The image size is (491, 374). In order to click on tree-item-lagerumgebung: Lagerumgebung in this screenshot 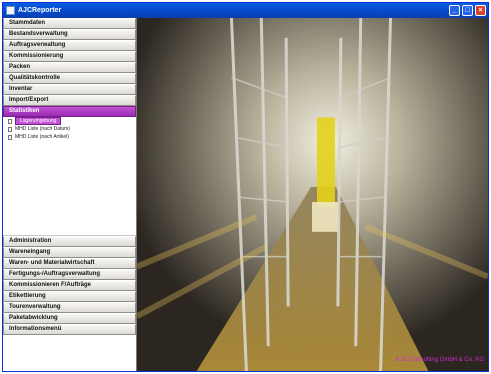, I will do `click(69, 121)`.